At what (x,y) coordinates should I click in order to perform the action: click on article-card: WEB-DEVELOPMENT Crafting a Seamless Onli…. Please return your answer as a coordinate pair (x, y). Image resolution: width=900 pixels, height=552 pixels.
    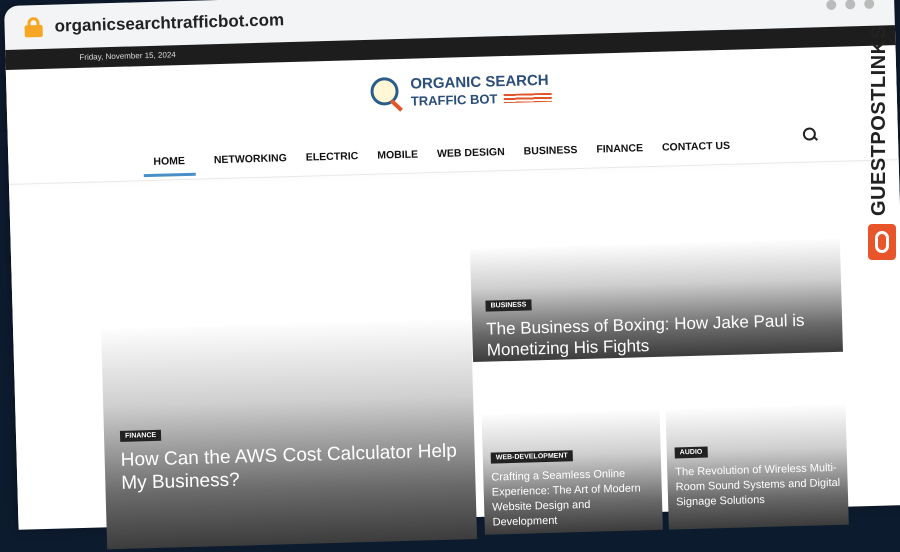
    Looking at the image, I should click on (572, 472).